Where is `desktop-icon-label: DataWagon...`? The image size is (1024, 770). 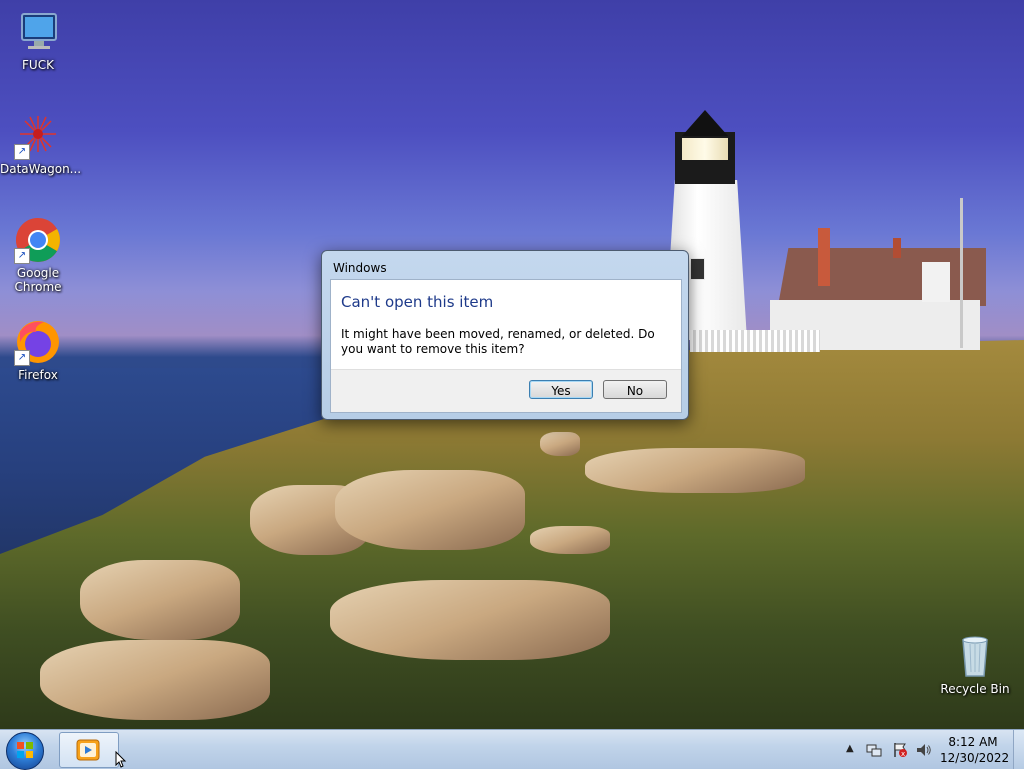 desktop-icon-label: DataWagon... is located at coordinates (41, 169).